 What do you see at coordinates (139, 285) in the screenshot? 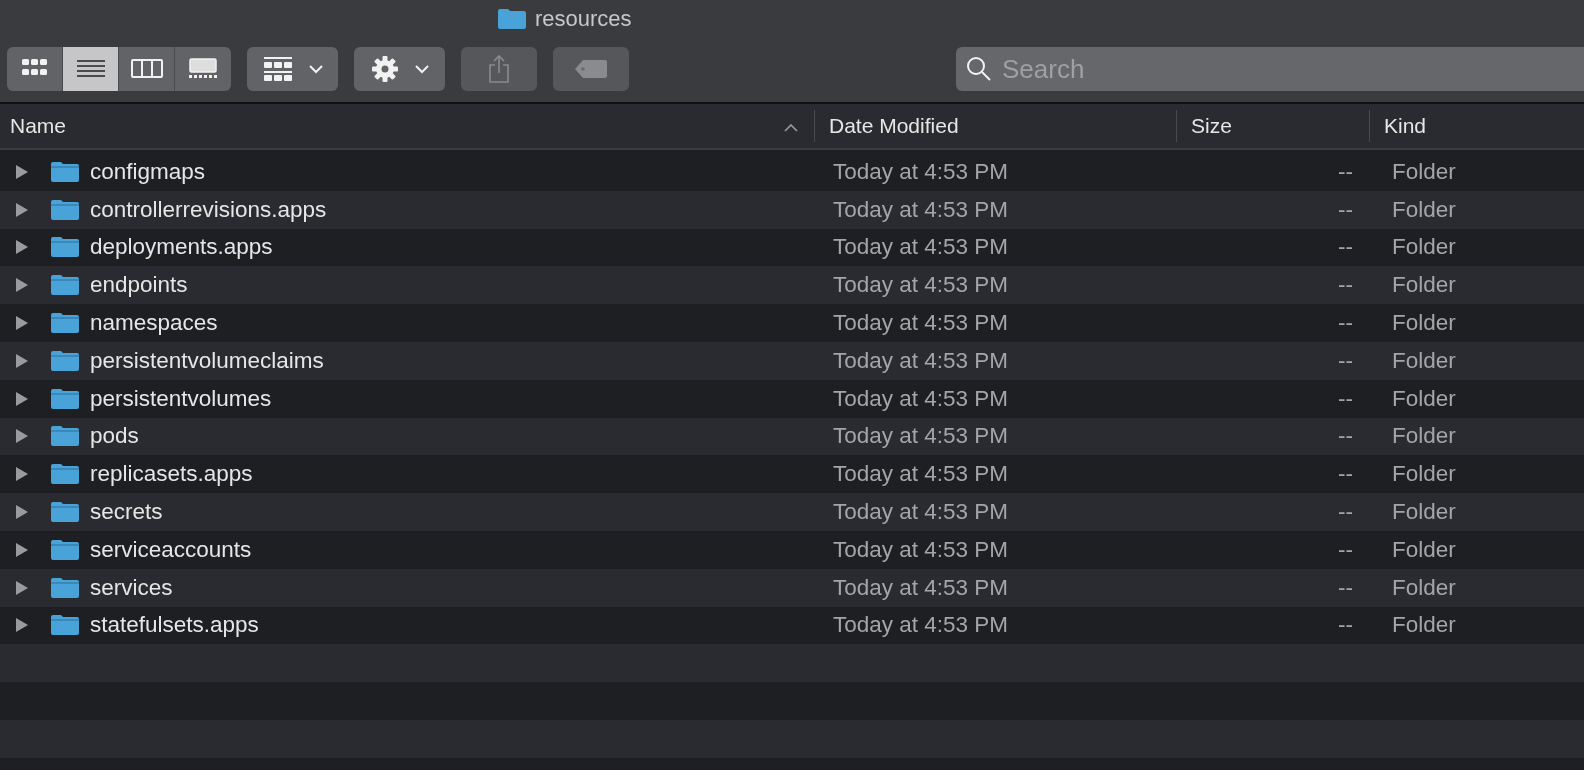
I see `file-name: endpoints` at bounding box center [139, 285].